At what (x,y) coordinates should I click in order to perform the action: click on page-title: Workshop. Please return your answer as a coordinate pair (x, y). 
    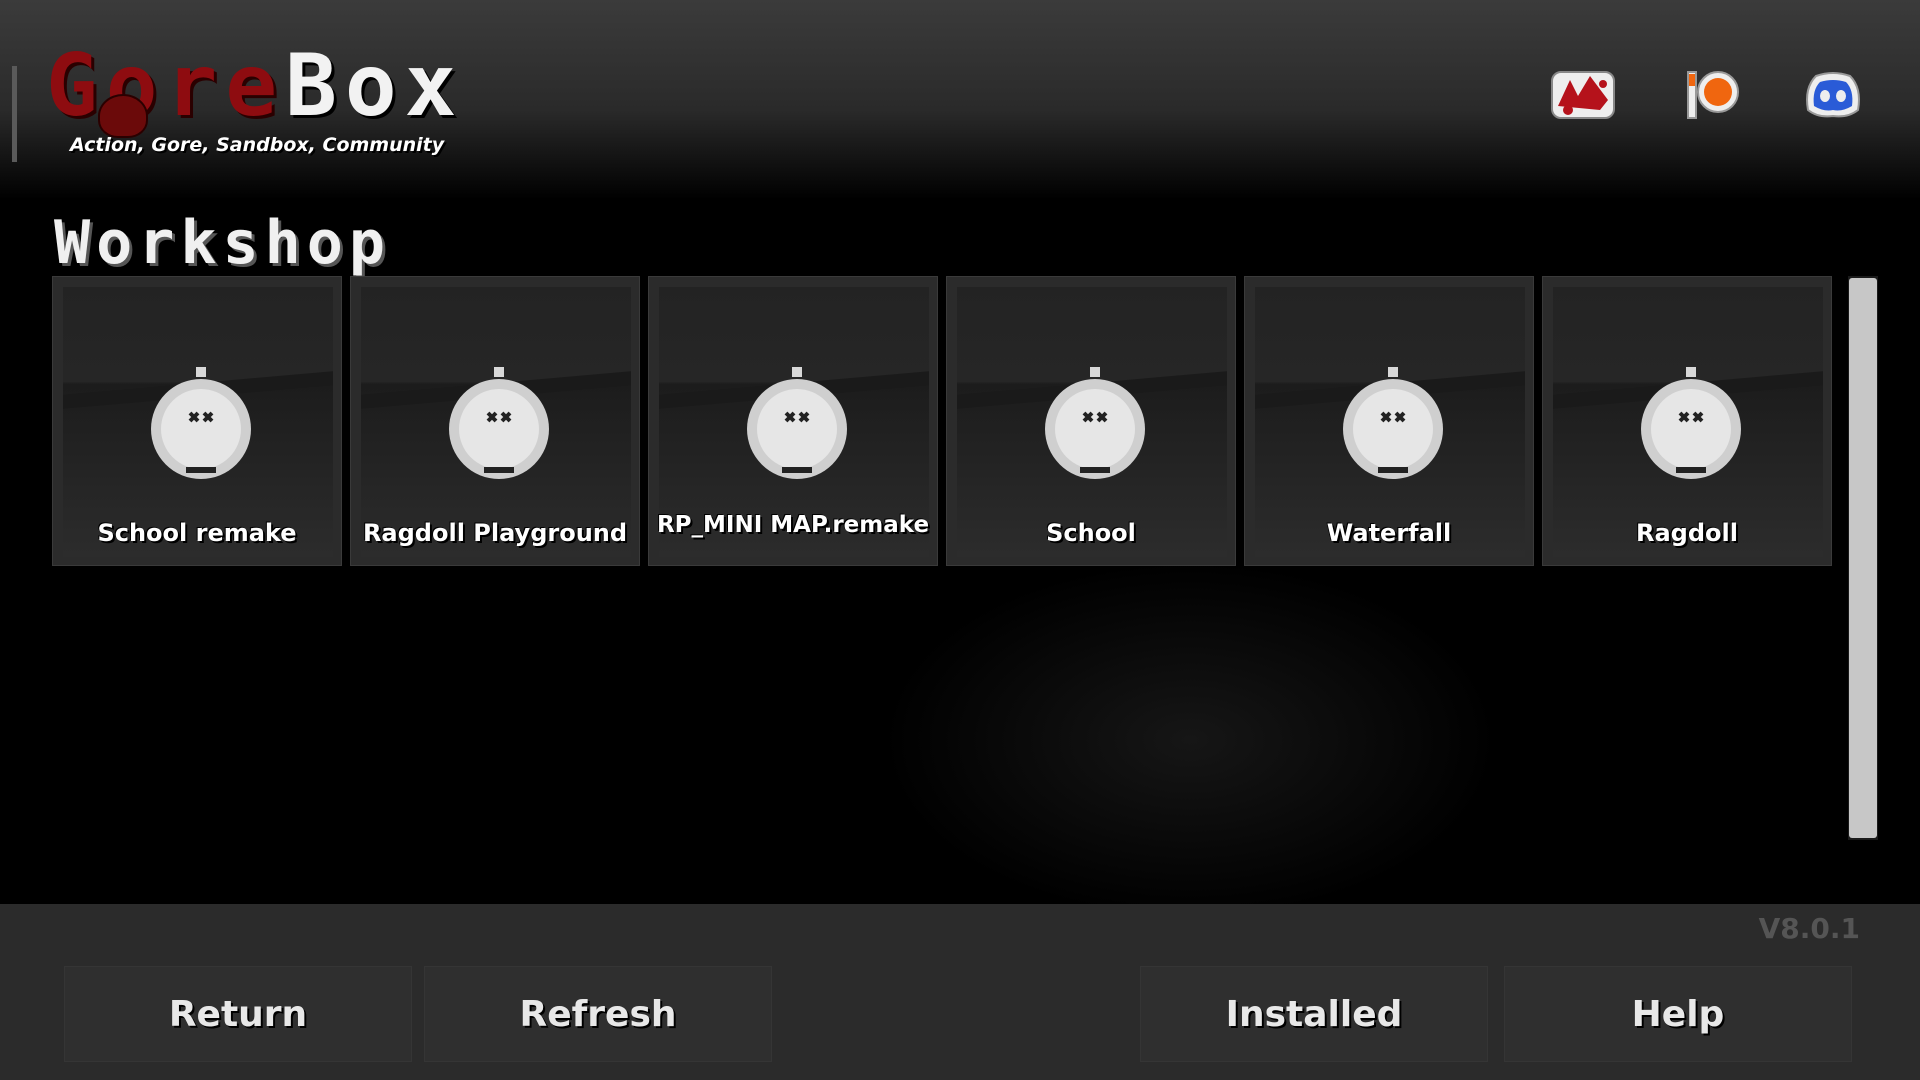
    Looking at the image, I should click on (222, 243).